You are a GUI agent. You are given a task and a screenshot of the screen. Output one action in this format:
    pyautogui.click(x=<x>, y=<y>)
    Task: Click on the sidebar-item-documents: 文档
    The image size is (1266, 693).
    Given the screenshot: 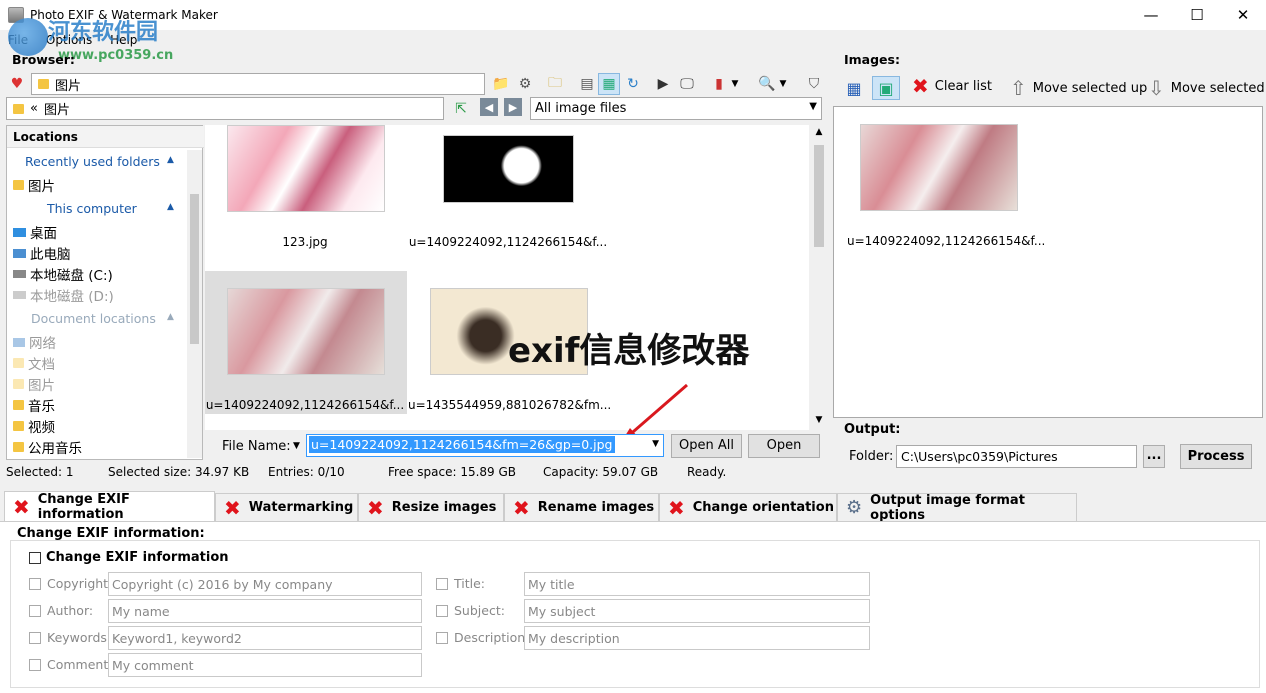 What is the action you would take?
    pyautogui.click(x=34, y=363)
    